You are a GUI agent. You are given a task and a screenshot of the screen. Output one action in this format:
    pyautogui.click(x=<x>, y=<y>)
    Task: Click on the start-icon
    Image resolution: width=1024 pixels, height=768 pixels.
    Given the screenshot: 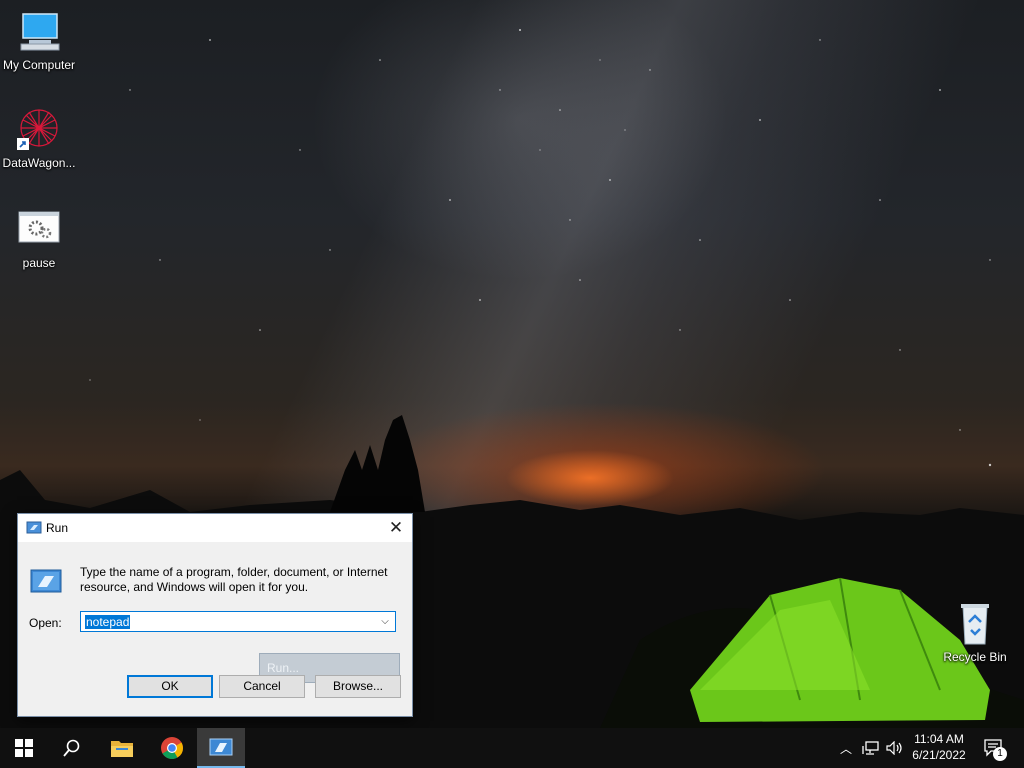 What is the action you would take?
    pyautogui.click(x=24, y=748)
    